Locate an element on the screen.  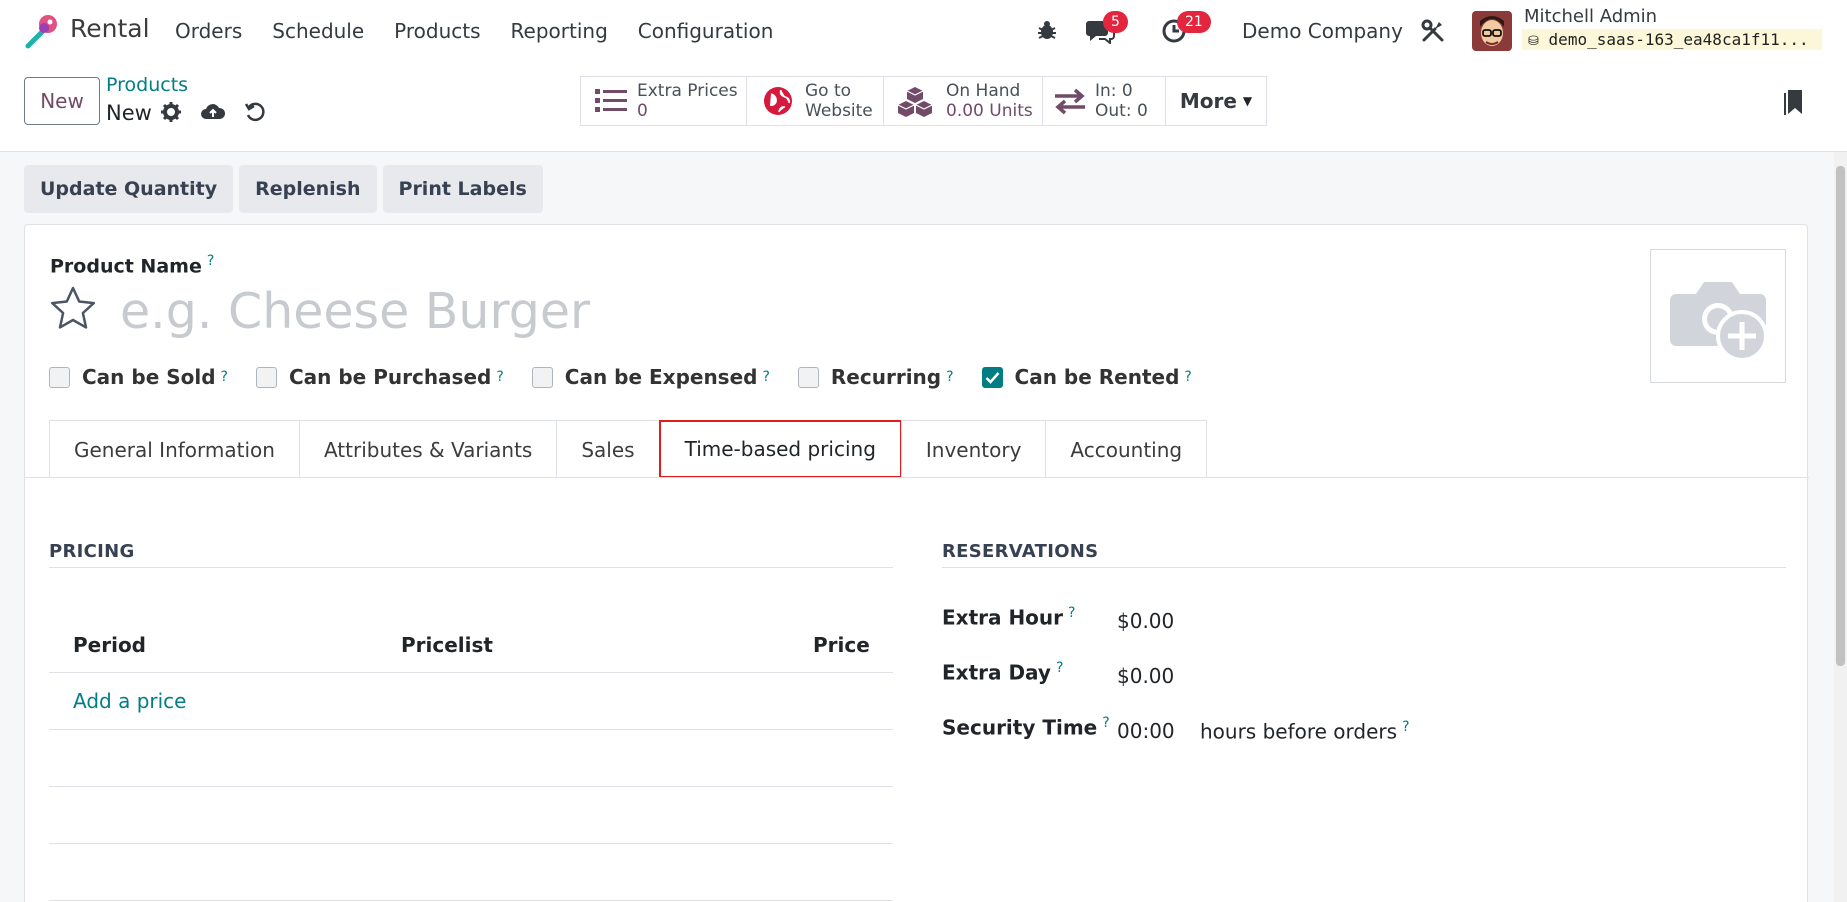
extra-prices-button: Extra Prices 0 is located at coordinates (663, 101).